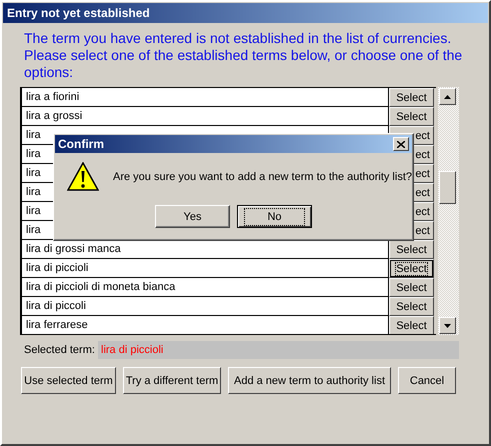 The width and height of the screenshot is (491, 446). I want to click on selected-term-label: Selected term:, so click(60, 350).